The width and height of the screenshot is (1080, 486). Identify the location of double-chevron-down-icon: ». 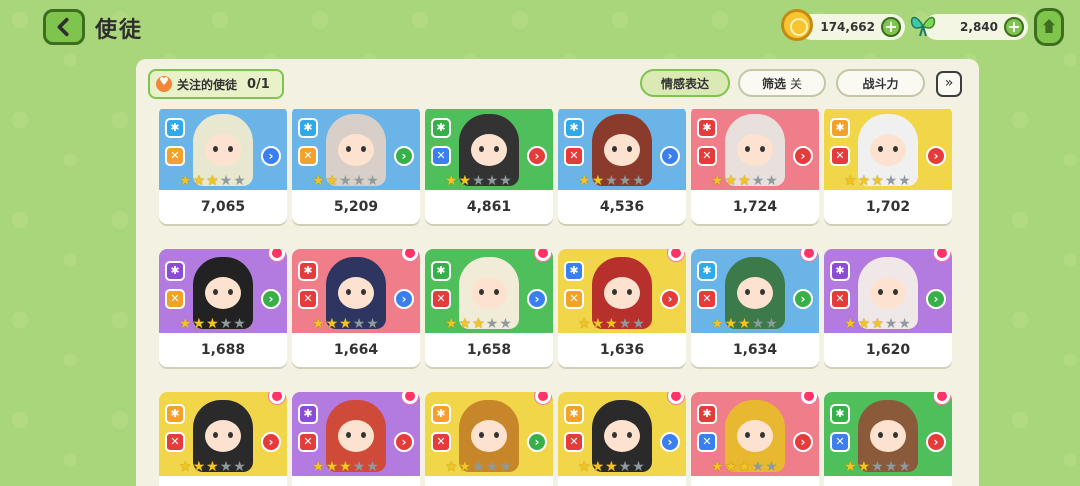
(949, 84).